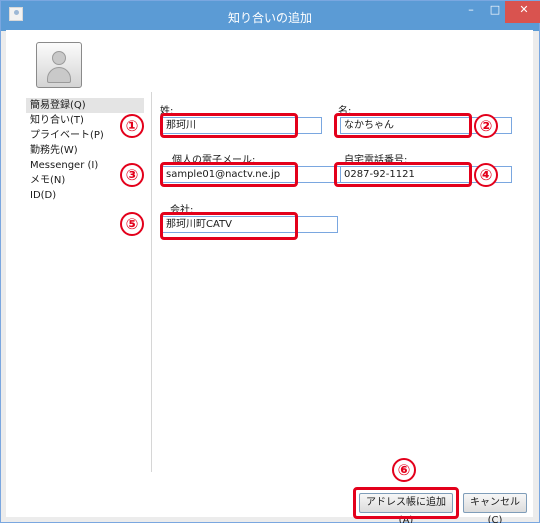 The width and height of the screenshot is (540, 523). I want to click on title-bar: 知り合いの追加 – □ ✕, so click(270, 16).